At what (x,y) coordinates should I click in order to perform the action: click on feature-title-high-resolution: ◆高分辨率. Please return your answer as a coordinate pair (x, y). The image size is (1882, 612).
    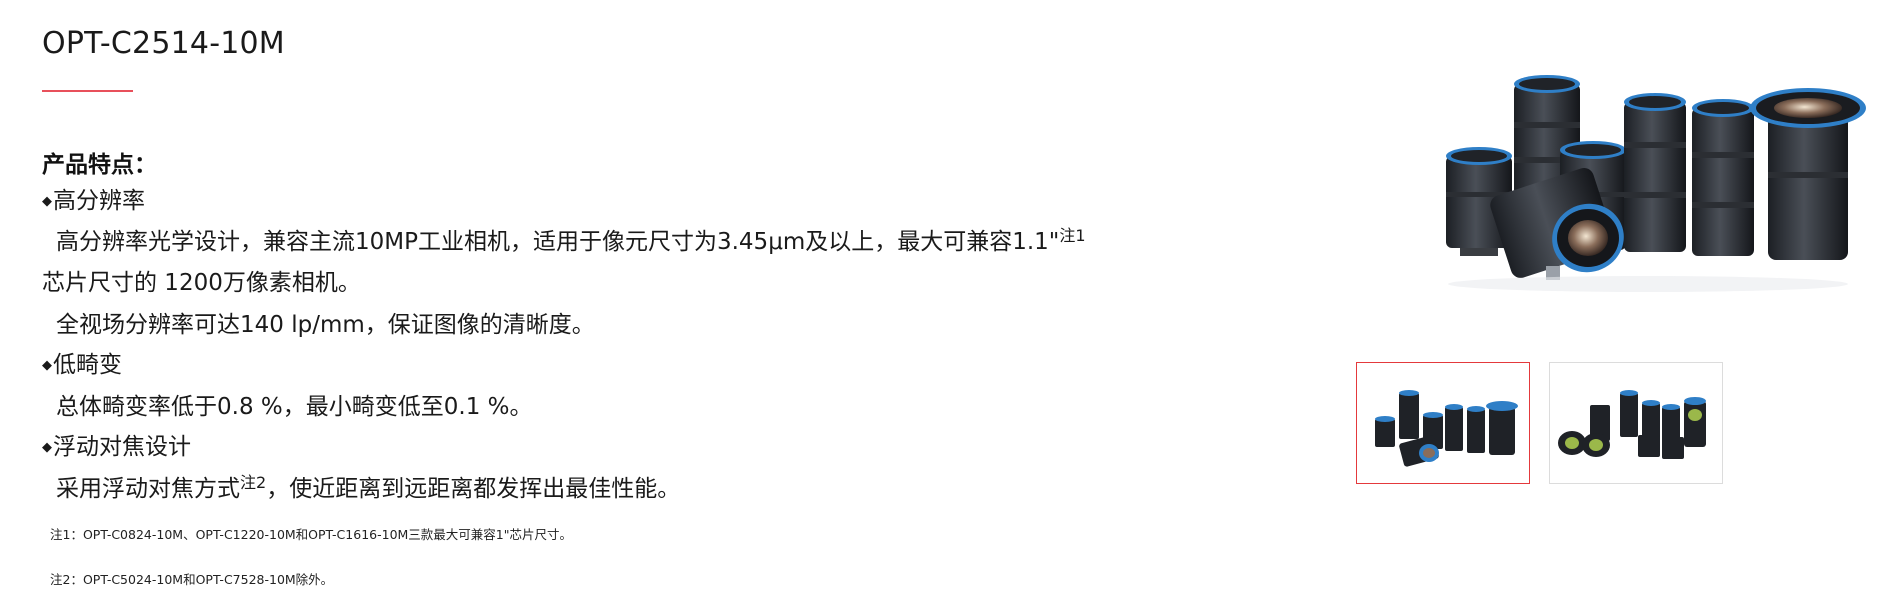
    Looking at the image, I should click on (93, 201).